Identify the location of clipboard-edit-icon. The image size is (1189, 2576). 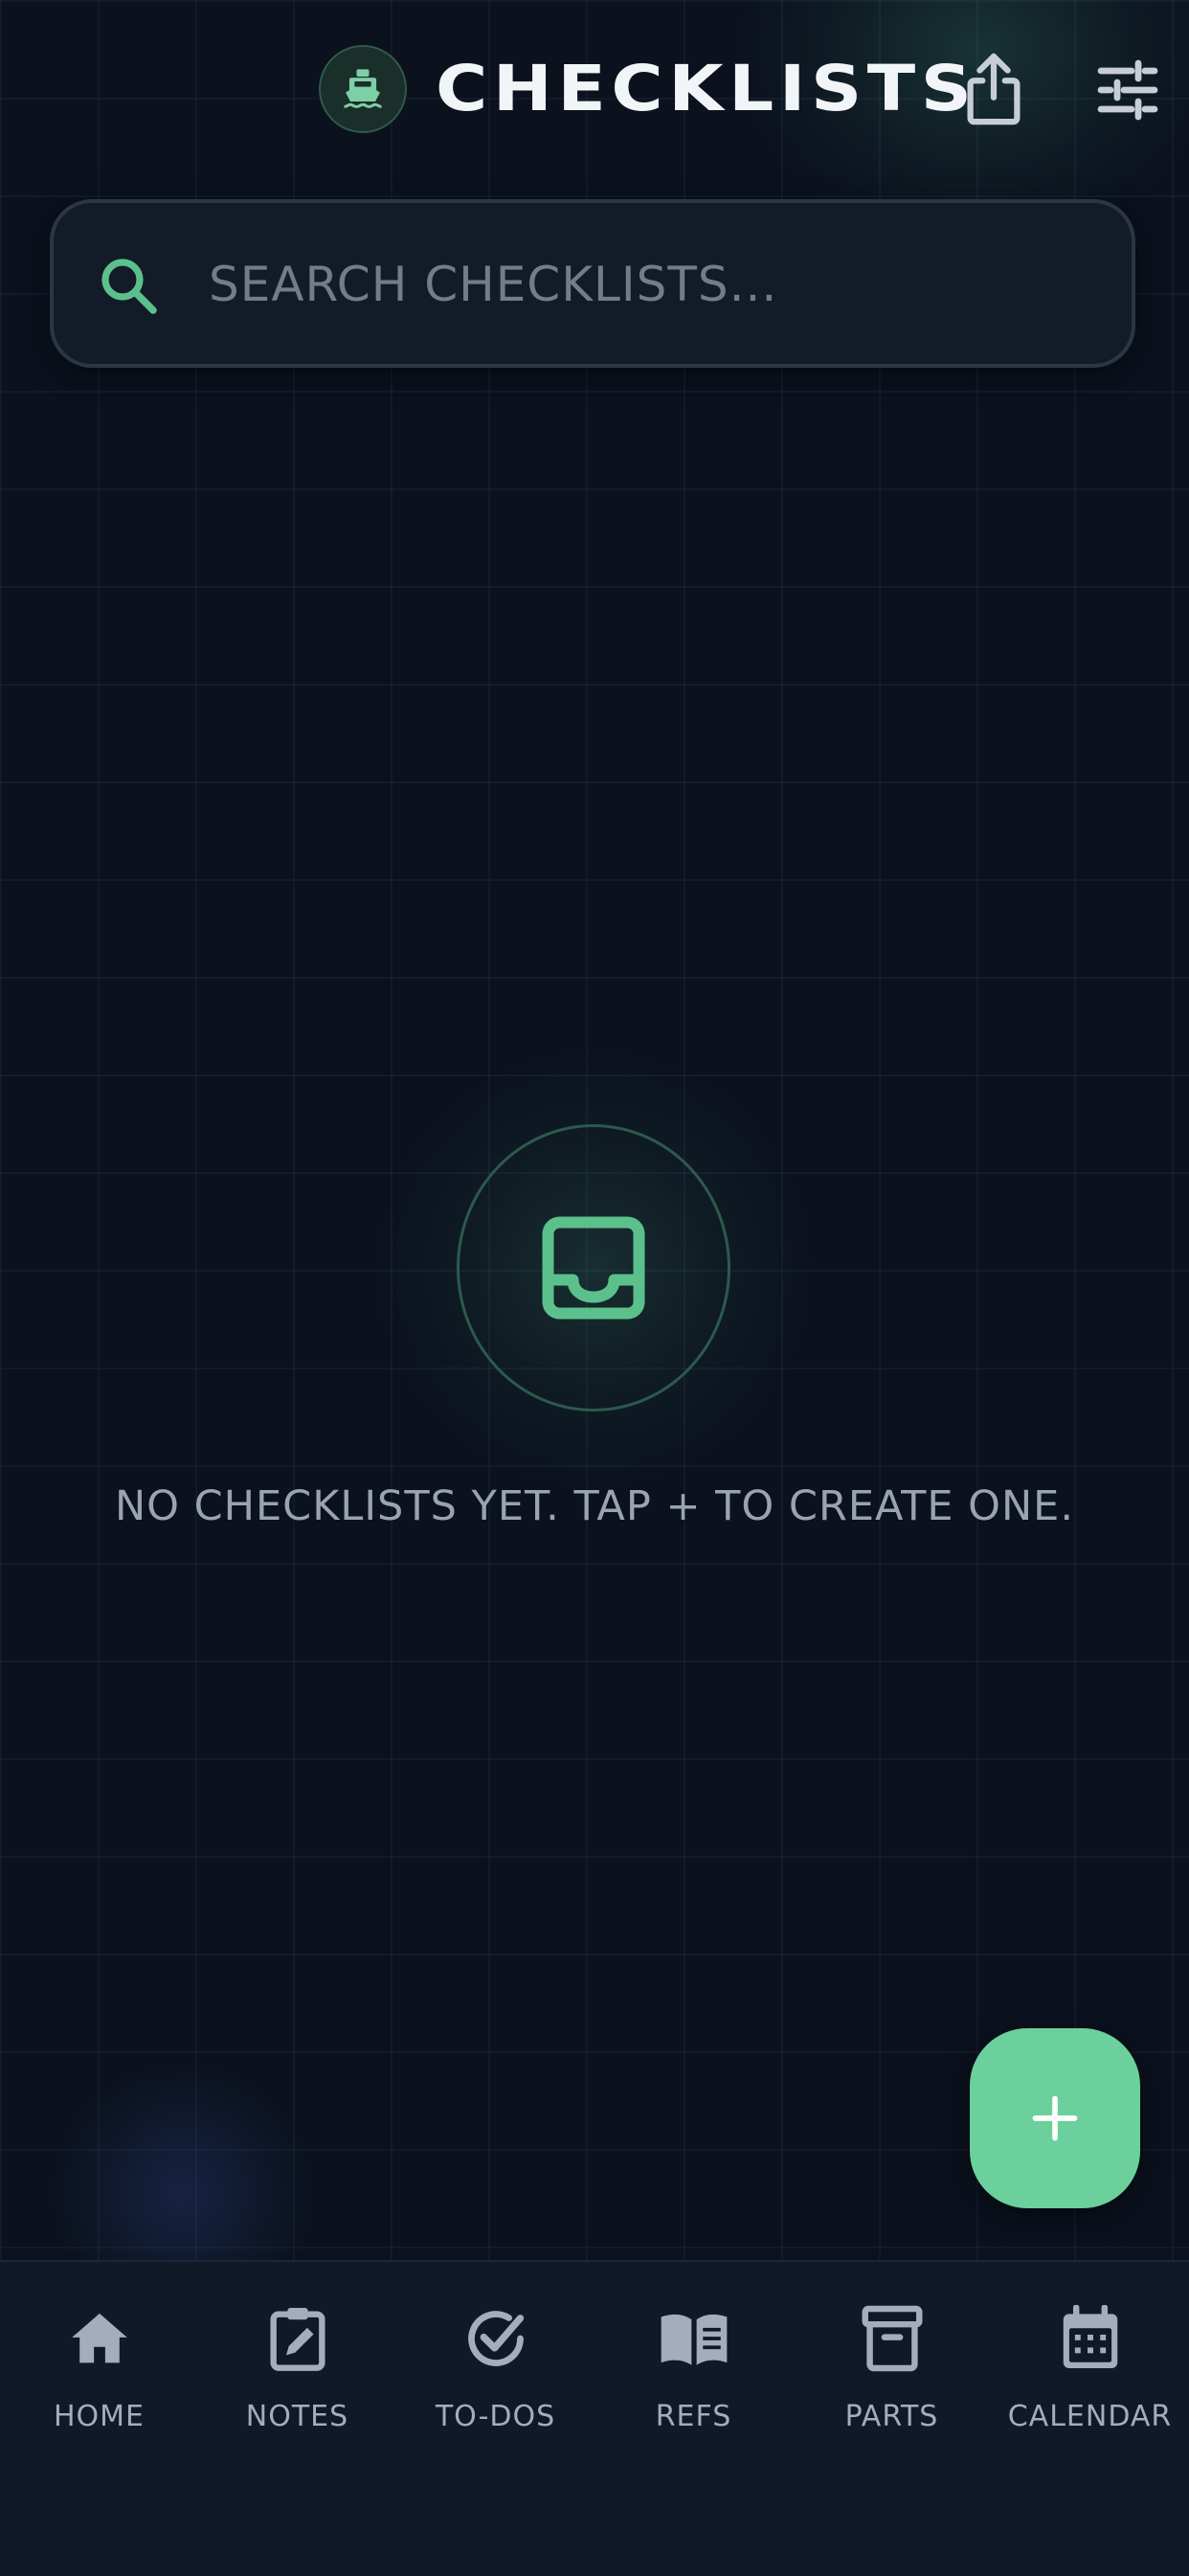
(297, 2339).